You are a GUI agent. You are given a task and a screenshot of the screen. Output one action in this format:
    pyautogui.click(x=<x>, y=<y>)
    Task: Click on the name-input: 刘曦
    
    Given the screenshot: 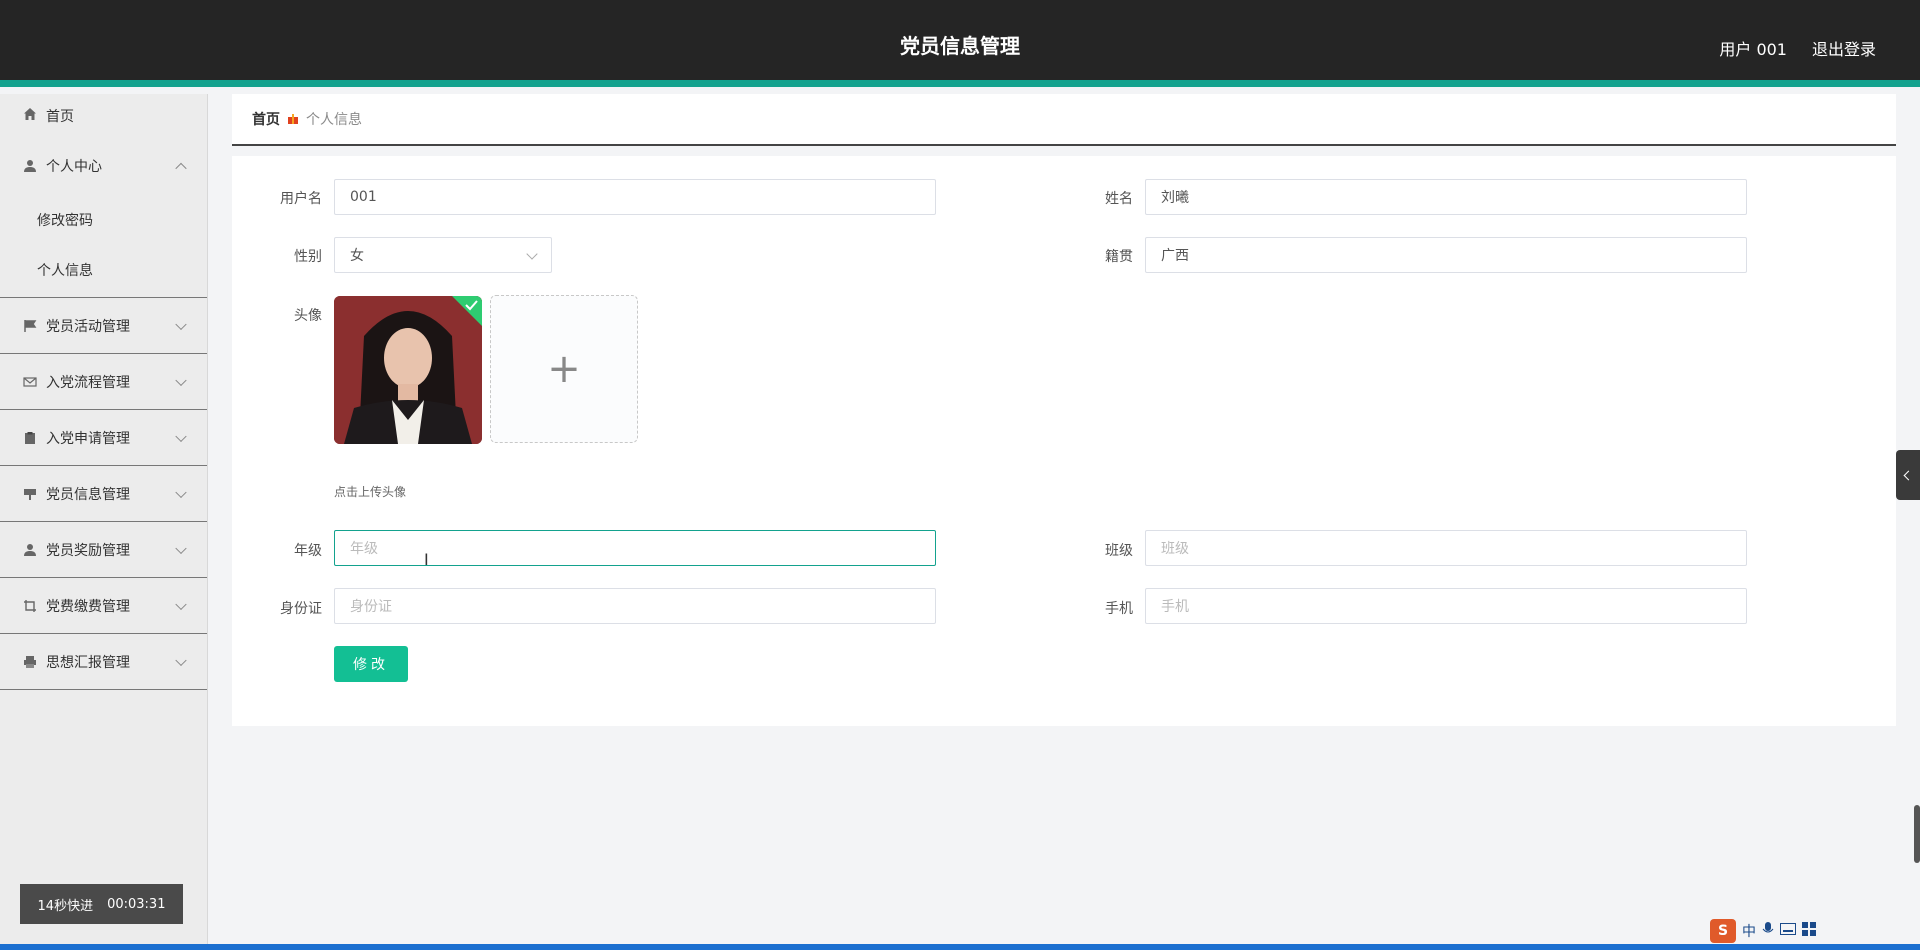 What is the action you would take?
    pyautogui.click(x=1446, y=197)
    